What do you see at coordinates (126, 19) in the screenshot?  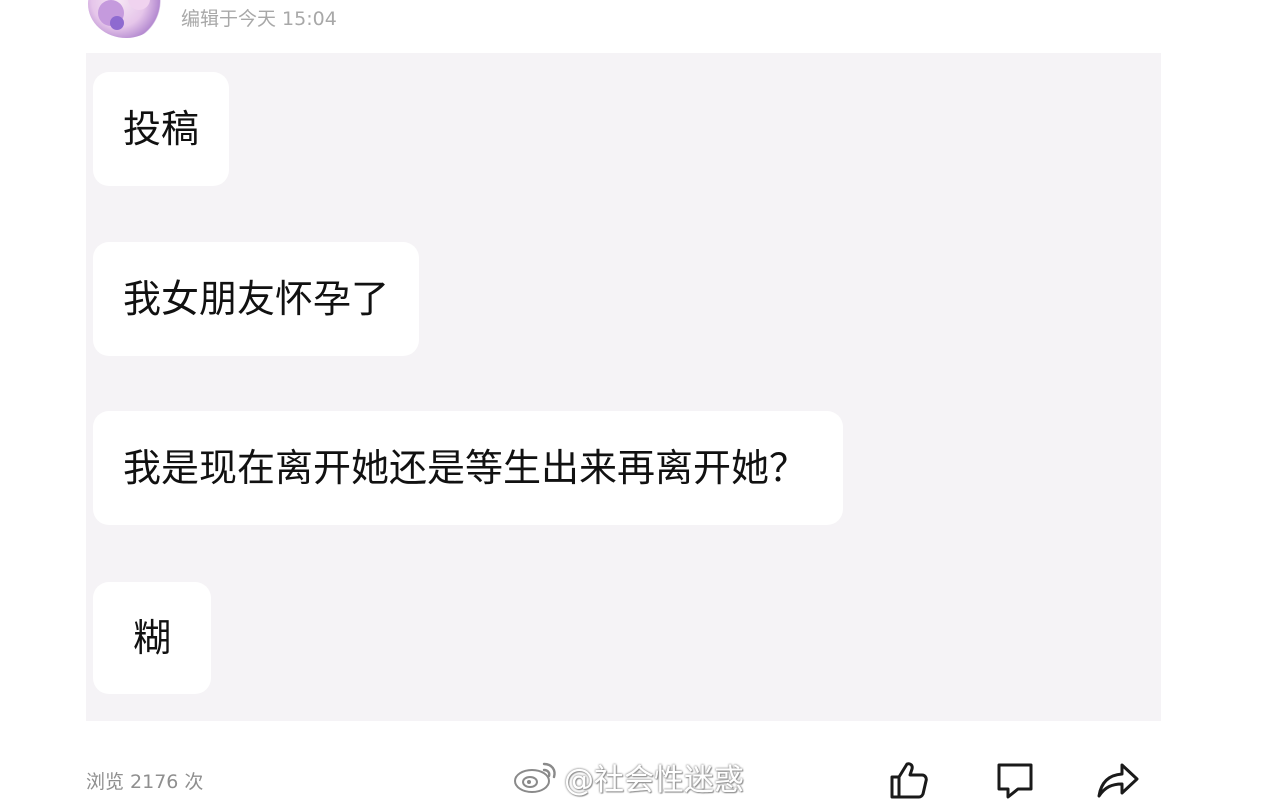 I see `avatar` at bounding box center [126, 19].